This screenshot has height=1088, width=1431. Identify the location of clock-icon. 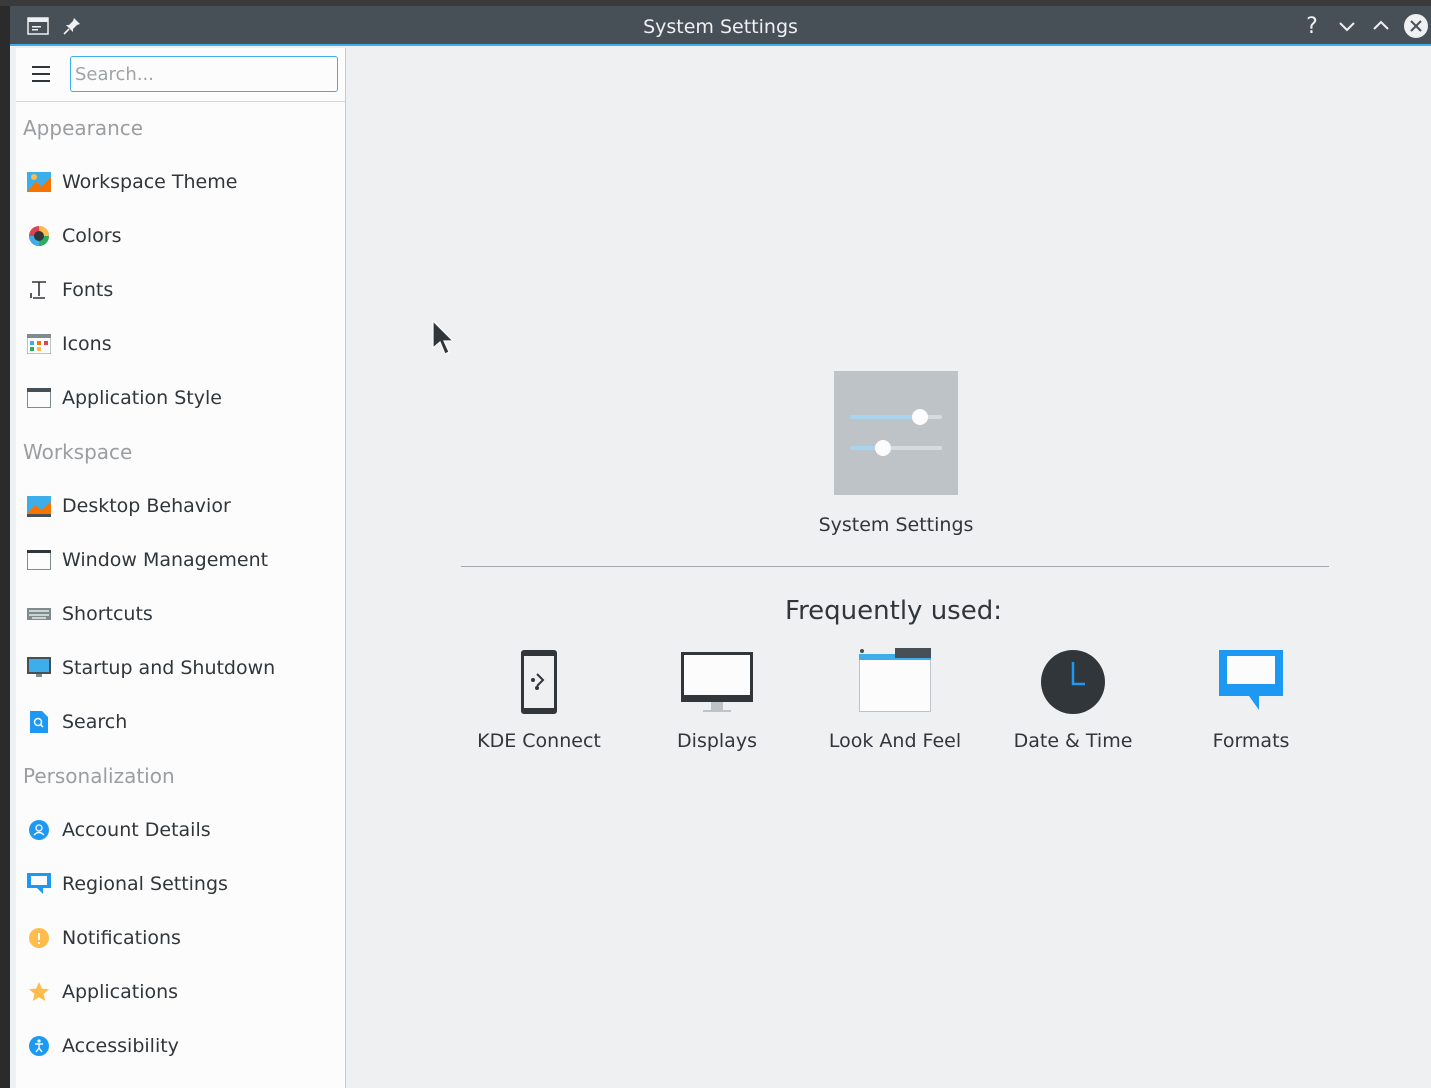
(1073, 684).